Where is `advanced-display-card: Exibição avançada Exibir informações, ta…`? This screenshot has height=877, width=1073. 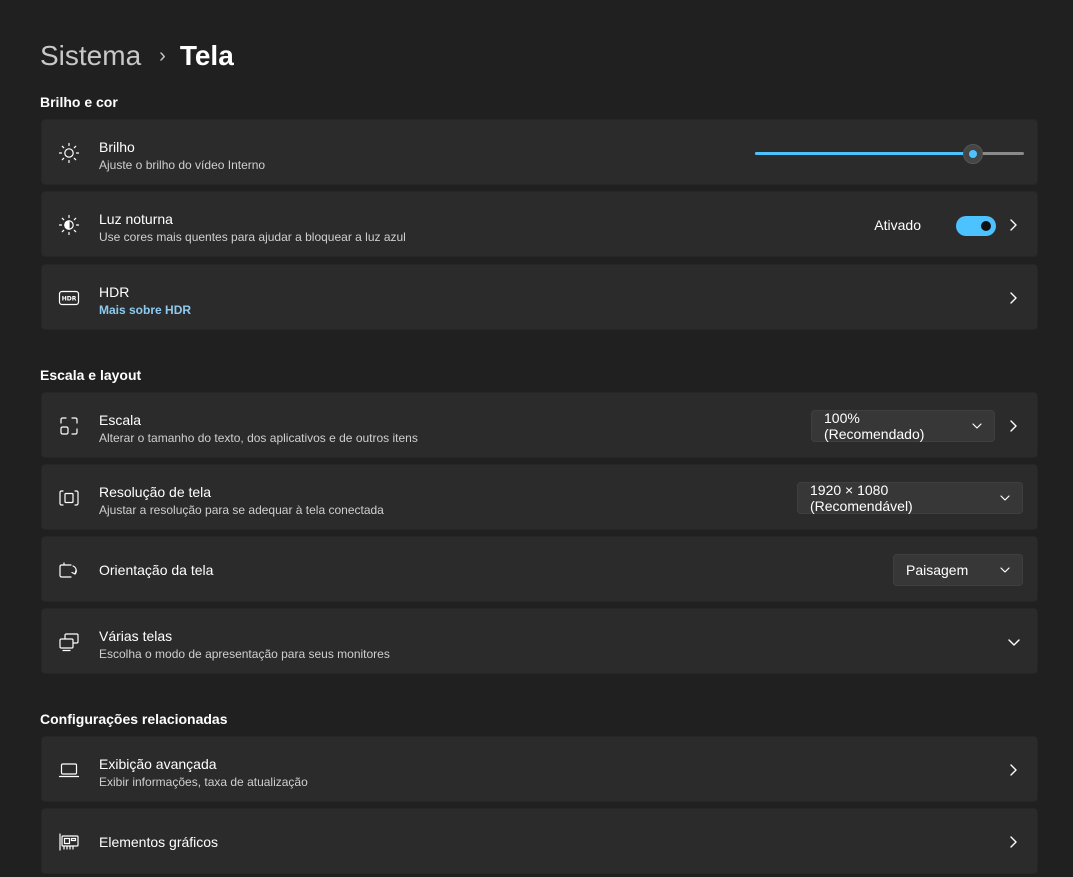 advanced-display-card: Exibição avançada Exibir informações, ta… is located at coordinates (539, 769).